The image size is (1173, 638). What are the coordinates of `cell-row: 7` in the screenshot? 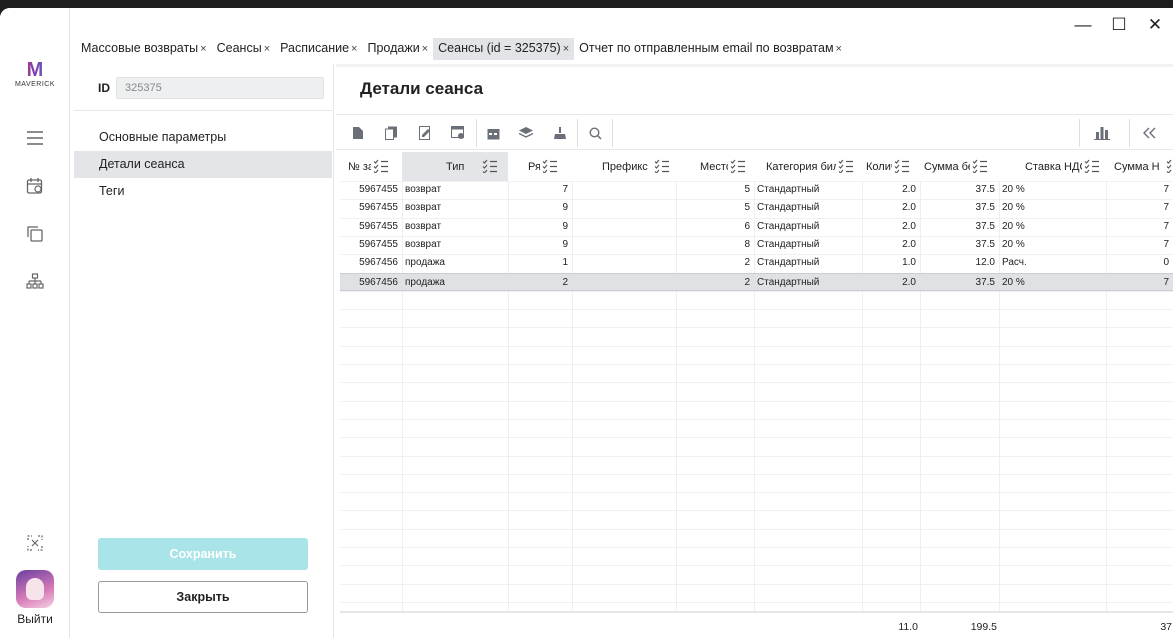 It's located at (565, 189).